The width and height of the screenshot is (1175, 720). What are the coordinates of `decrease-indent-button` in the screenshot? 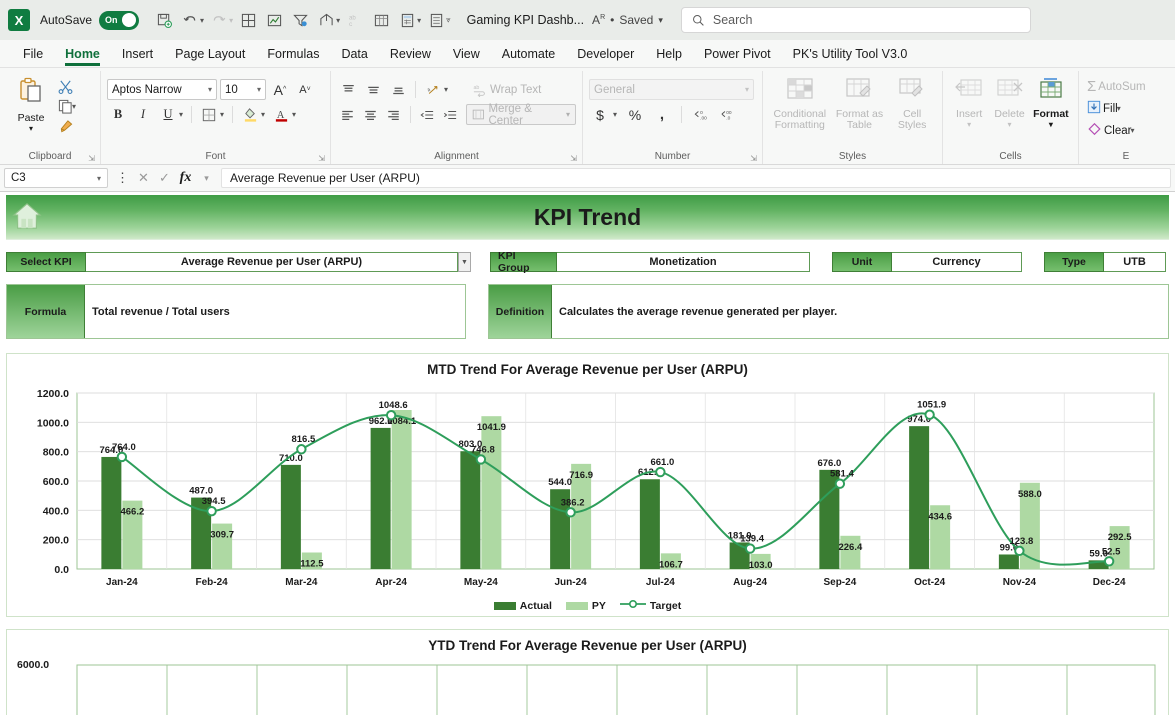 It's located at (426, 114).